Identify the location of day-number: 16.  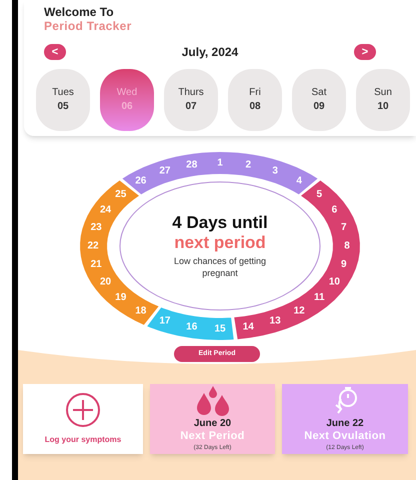
(192, 326).